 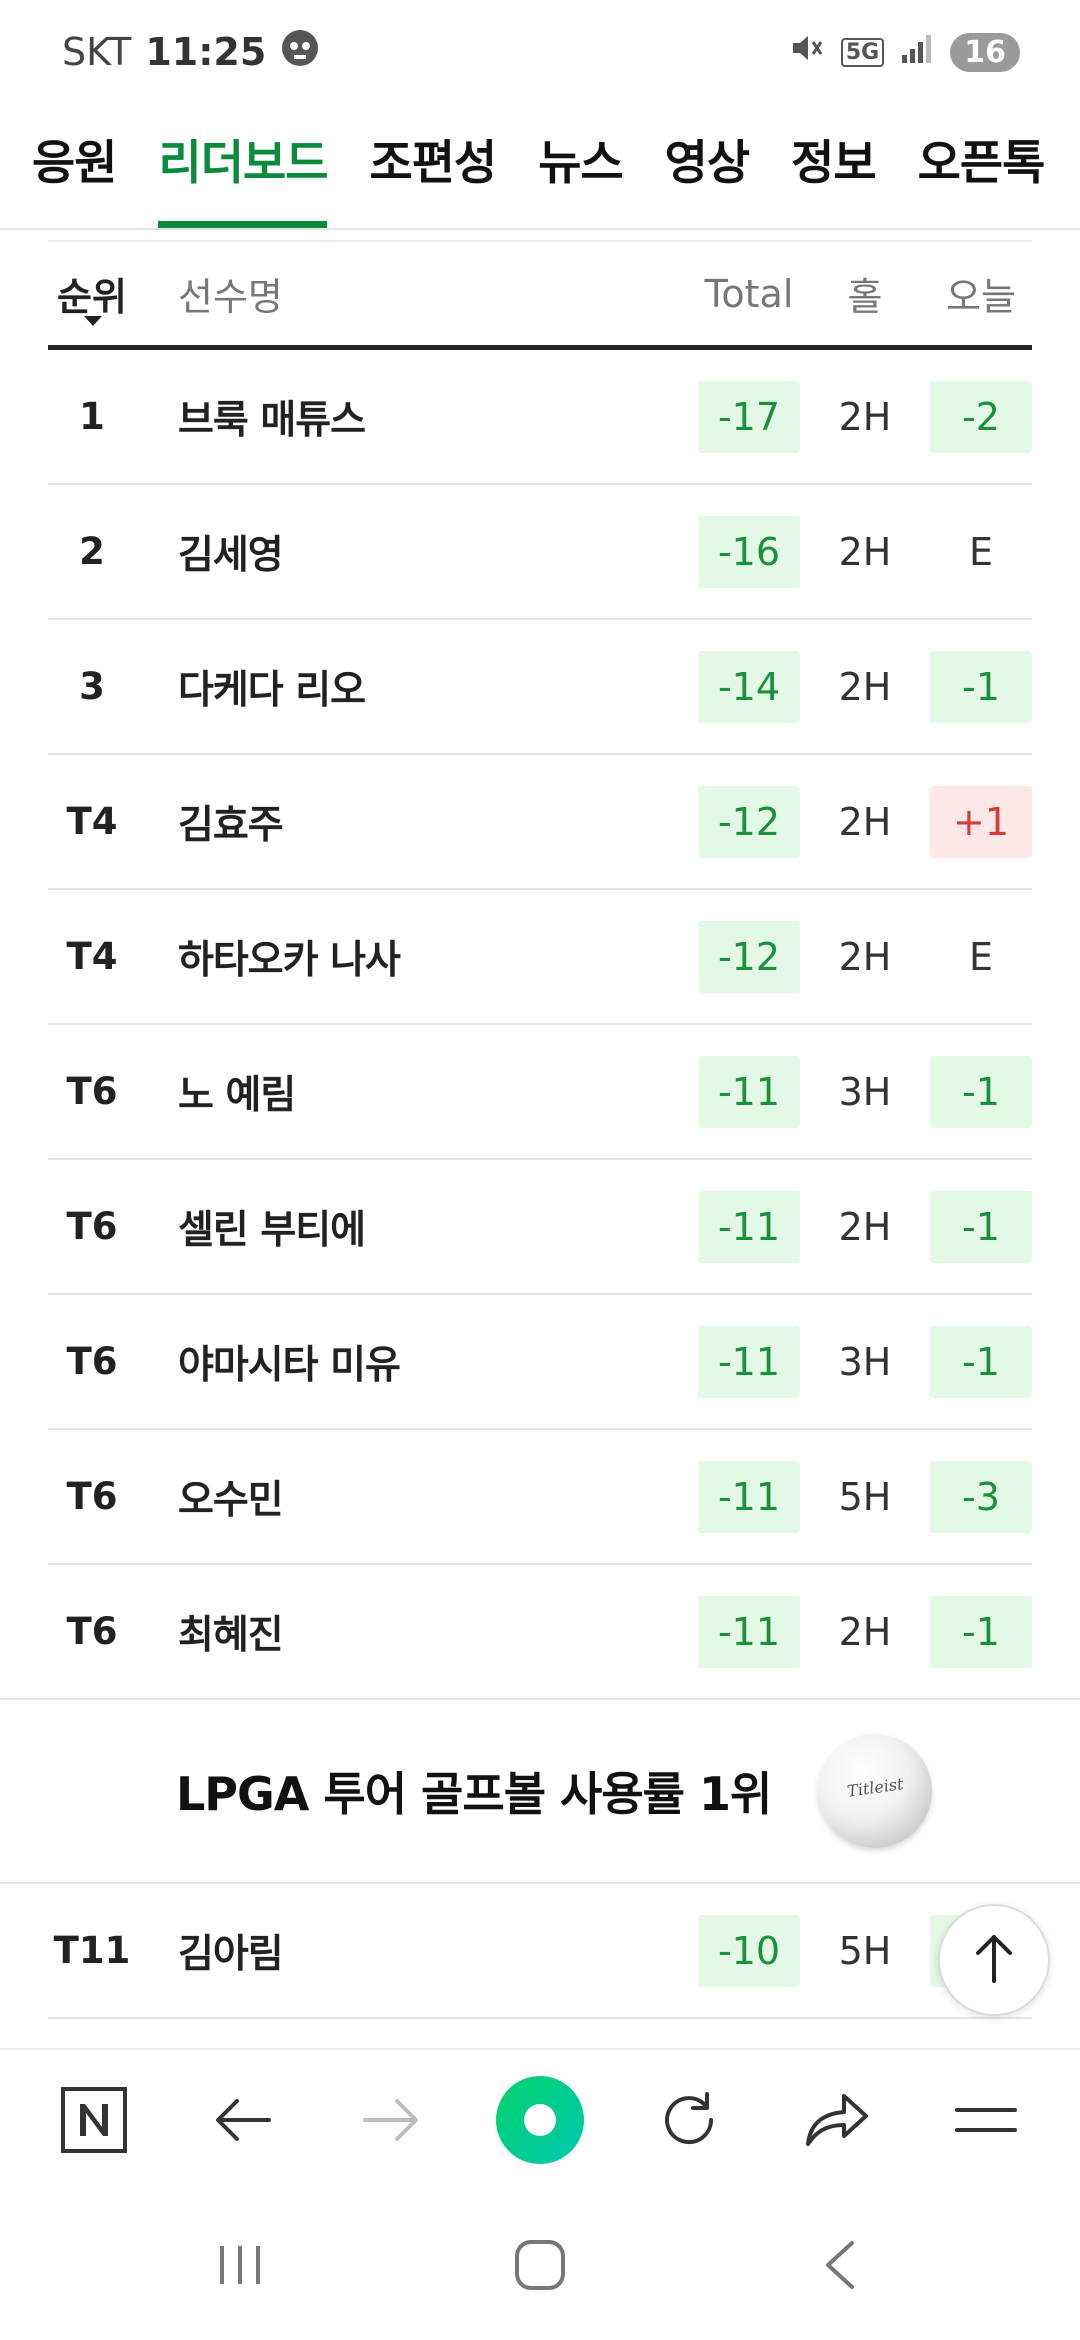 What do you see at coordinates (237, 1095) in the screenshot?
I see `player-name: 노 예림` at bounding box center [237, 1095].